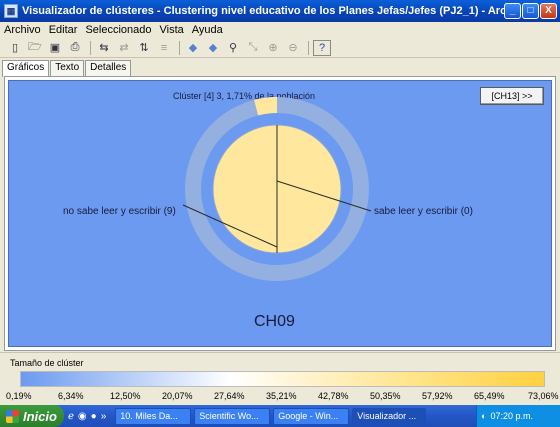  Describe the element at coordinates (548, 11) in the screenshot. I see `close-button: X` at that location.